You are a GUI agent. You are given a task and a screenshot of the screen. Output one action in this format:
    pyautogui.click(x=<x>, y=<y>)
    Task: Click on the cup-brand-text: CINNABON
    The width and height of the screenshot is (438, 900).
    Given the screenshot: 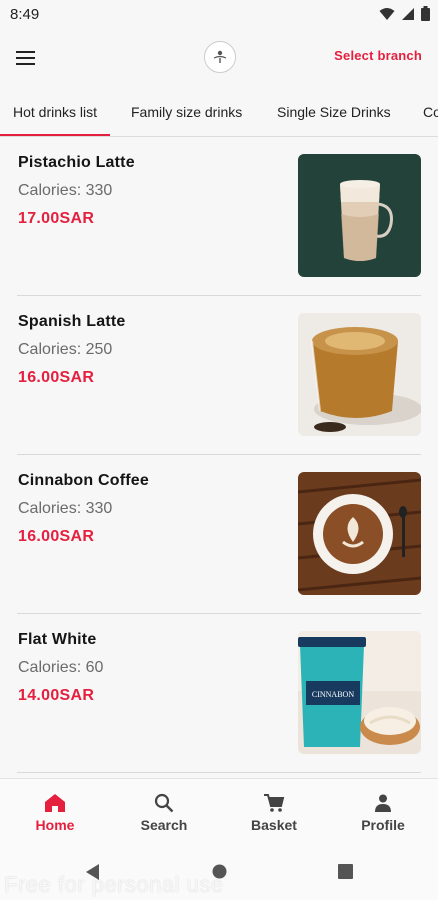 What is the action you would take?
    pyautogui.click(x=333, y=694)
    